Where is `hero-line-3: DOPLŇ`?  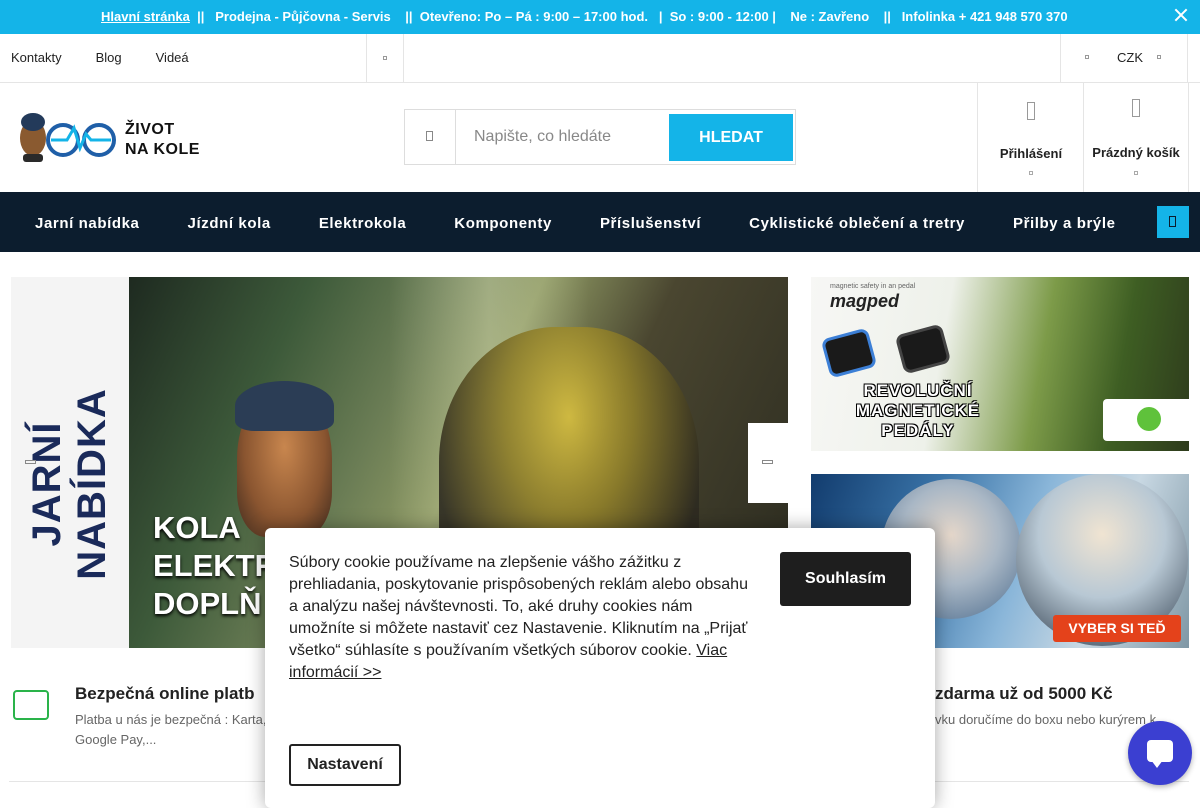
hero-line-3: DOPLŇ is located at coordinates (207, 603).